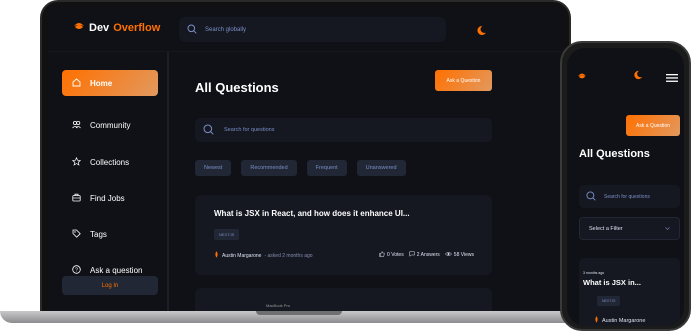 This screenshot has width=695, height=331. Describe the element at coordinates (116, 270) in the screenshot. I see `sidebar-item-label: Ask a question` at that location.